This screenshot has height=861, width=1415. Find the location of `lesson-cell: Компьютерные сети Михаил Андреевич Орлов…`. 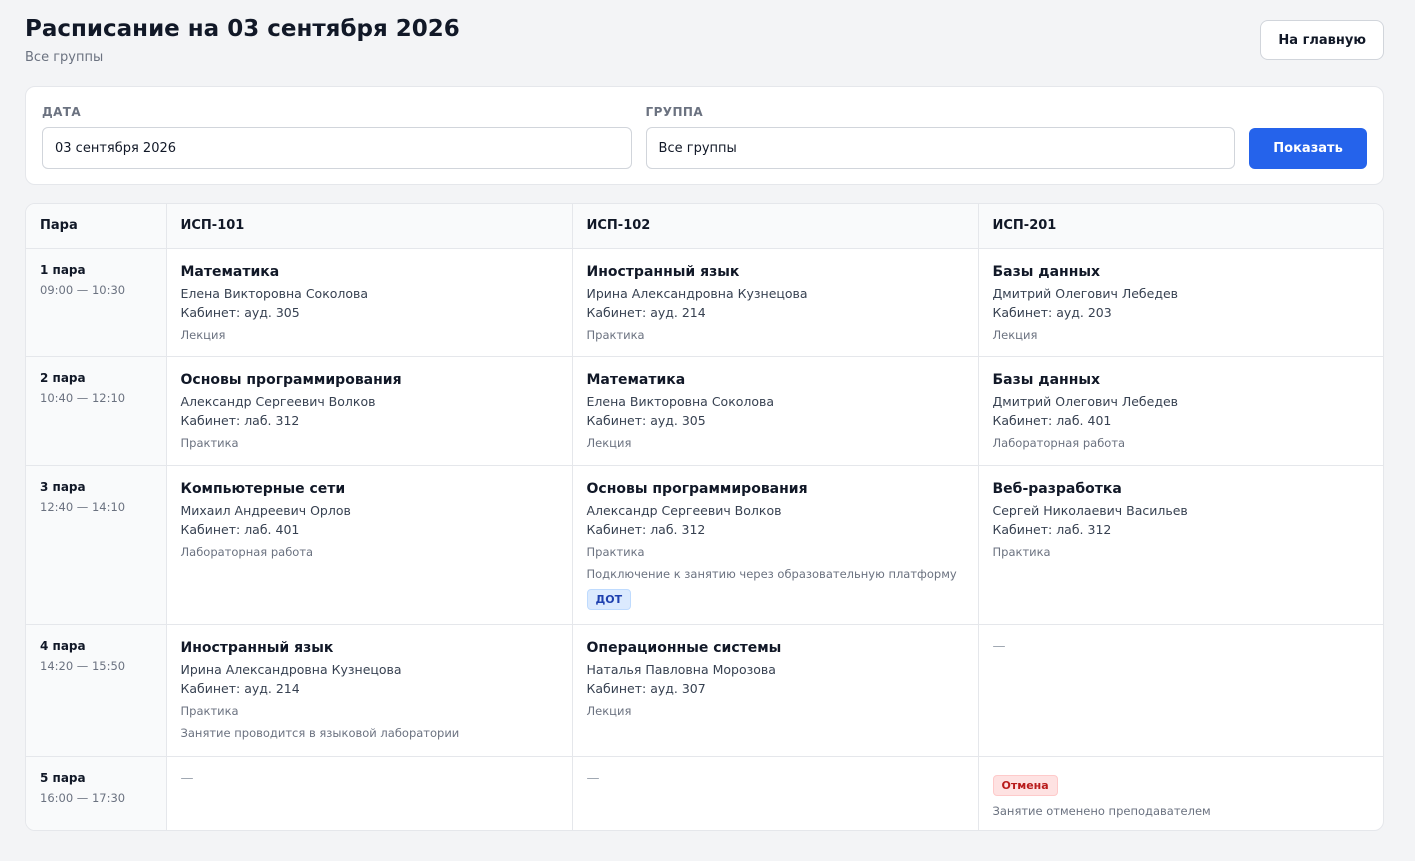

lesson-cell: Компьютерные сети Михаил Андреевич Орлов… is located at coordinates (369, 545).